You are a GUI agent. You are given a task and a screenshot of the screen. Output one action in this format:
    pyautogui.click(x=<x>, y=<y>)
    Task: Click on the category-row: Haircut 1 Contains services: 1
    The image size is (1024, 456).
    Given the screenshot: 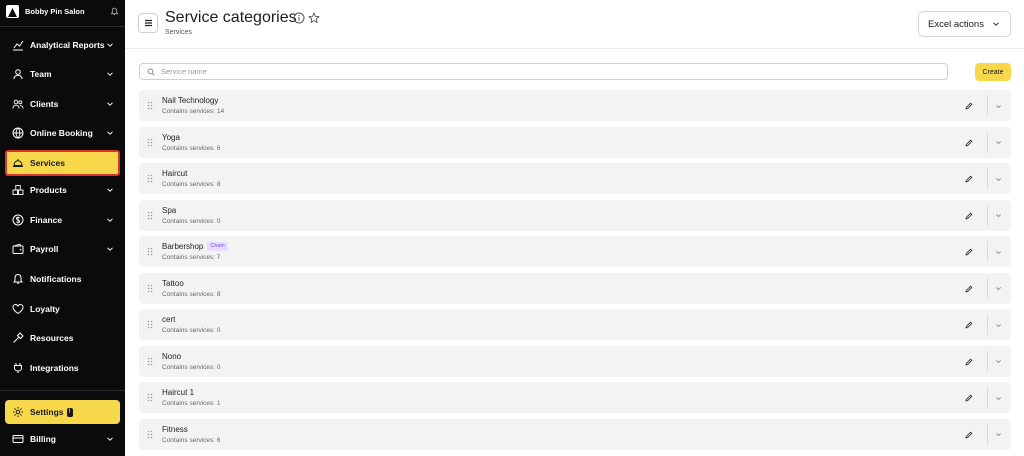 What is the action you would take?
    pyautogui.click(x=575, y=397)
    